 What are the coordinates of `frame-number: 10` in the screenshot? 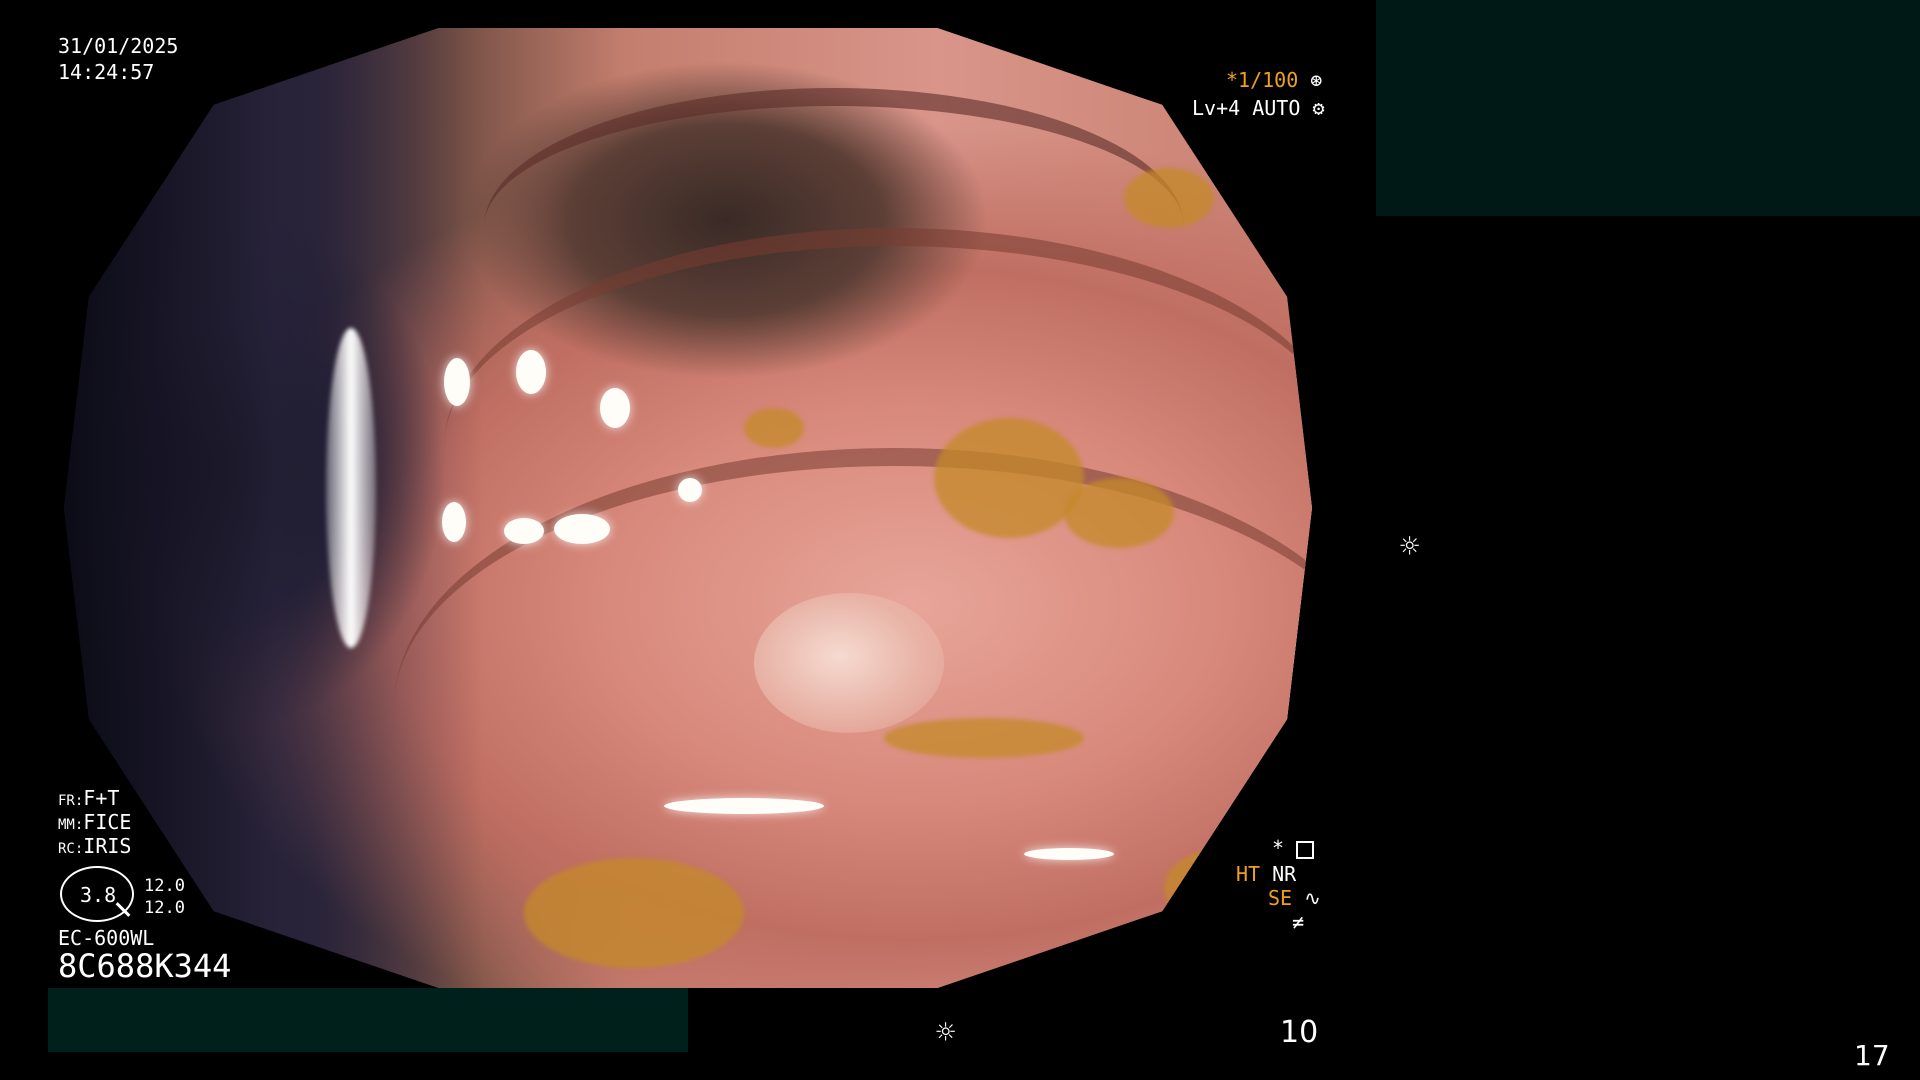 It's located at (1299, 1032).